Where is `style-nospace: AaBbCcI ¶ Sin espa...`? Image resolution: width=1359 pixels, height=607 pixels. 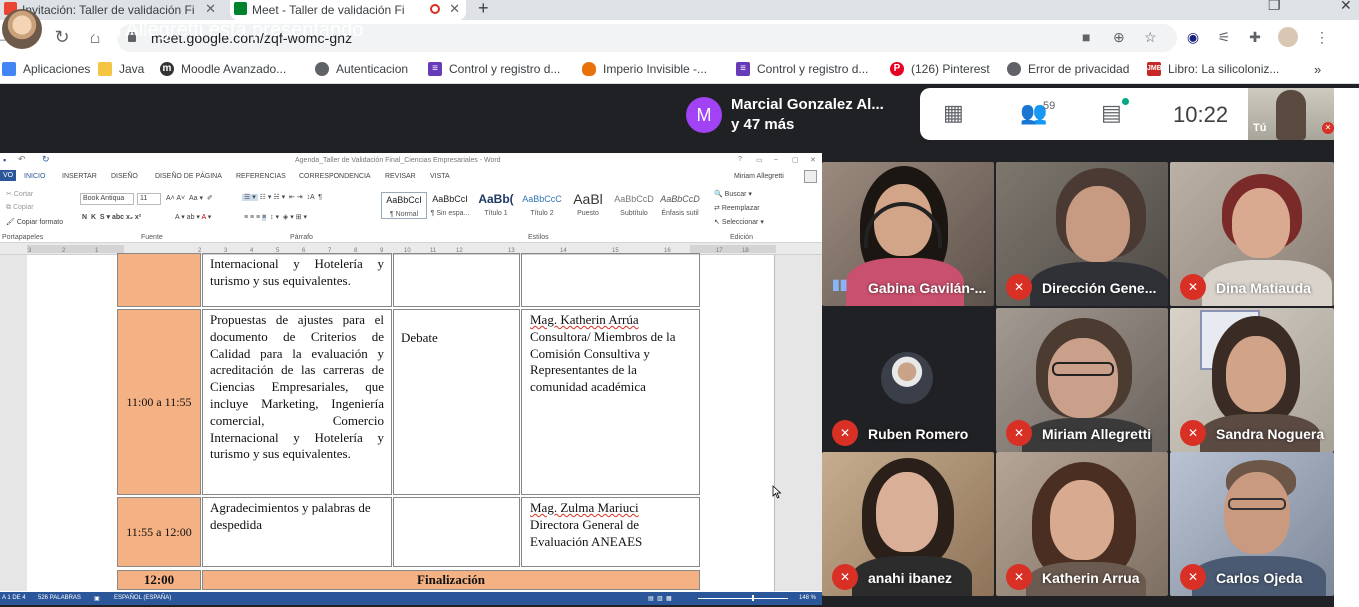 style-nospace: AaBbCcI ¶ Sin espa... is located at coordinates (450, 205).